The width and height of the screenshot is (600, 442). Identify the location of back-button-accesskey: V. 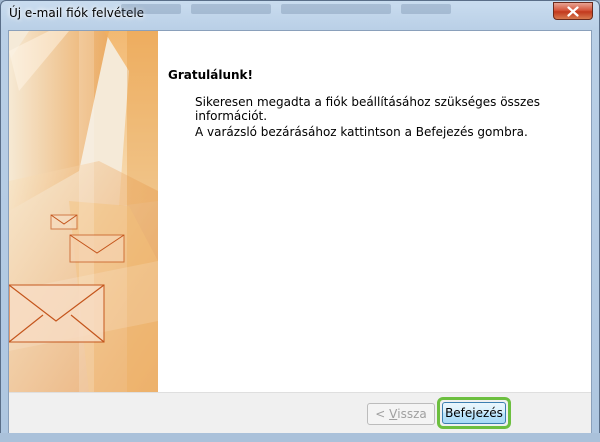
(393, 414).